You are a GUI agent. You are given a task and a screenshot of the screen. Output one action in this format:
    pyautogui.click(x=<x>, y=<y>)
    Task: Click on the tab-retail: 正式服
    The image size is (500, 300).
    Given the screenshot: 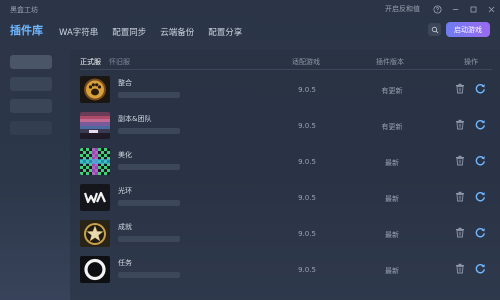 What is the action you would take?
    pyautogui.click(x=90, y=62)
    